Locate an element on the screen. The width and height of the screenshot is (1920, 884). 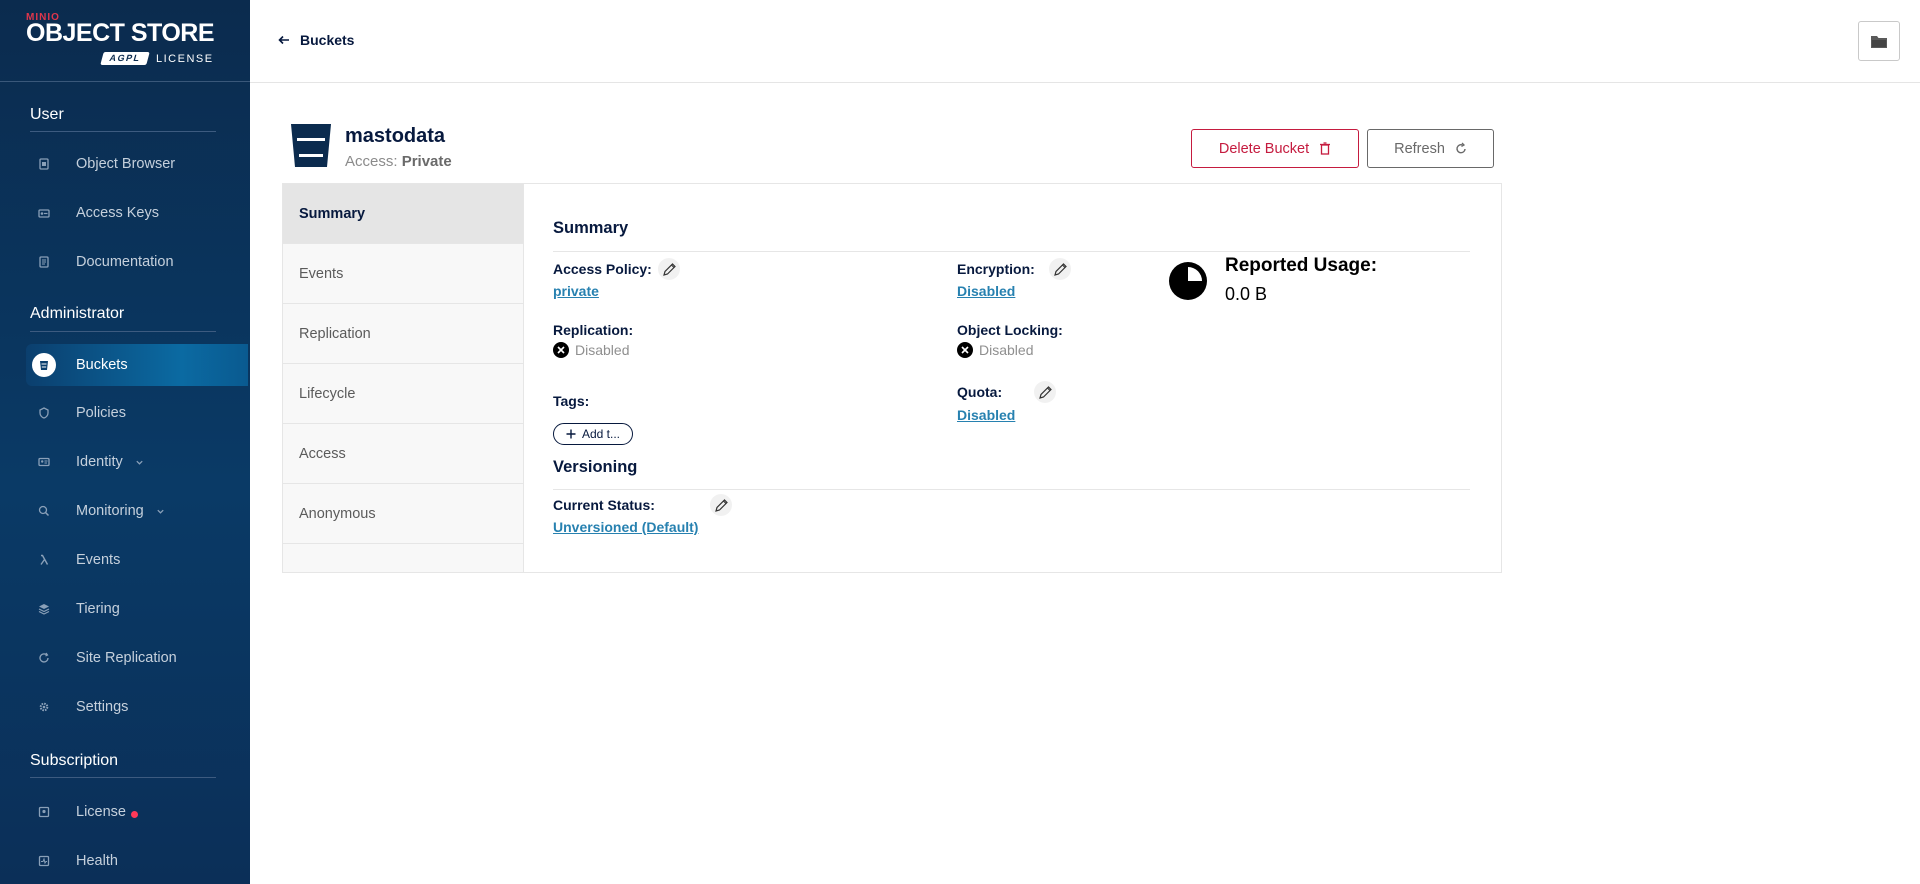
sidebar-item-label: Object Browser is located at coordinates (126, 164).